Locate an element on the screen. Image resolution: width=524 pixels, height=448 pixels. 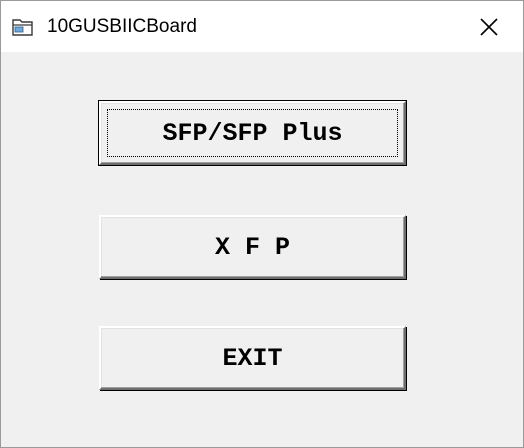
window-title: 10GUSBIICBoard is located at coordinates (122, 26).